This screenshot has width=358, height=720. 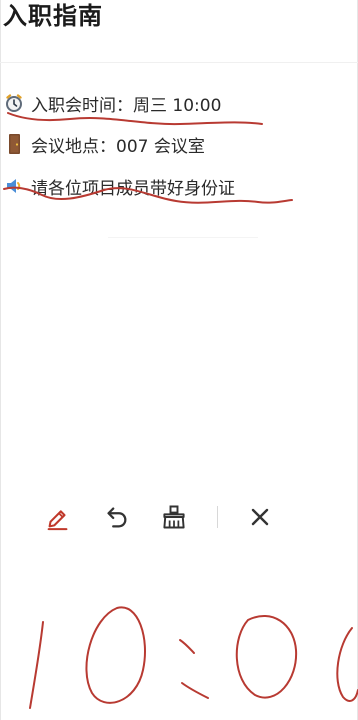 What do you see at coordinates (14, 186) in the screenshot?
I see `speaker-icon` at bounding box center [14, 186].